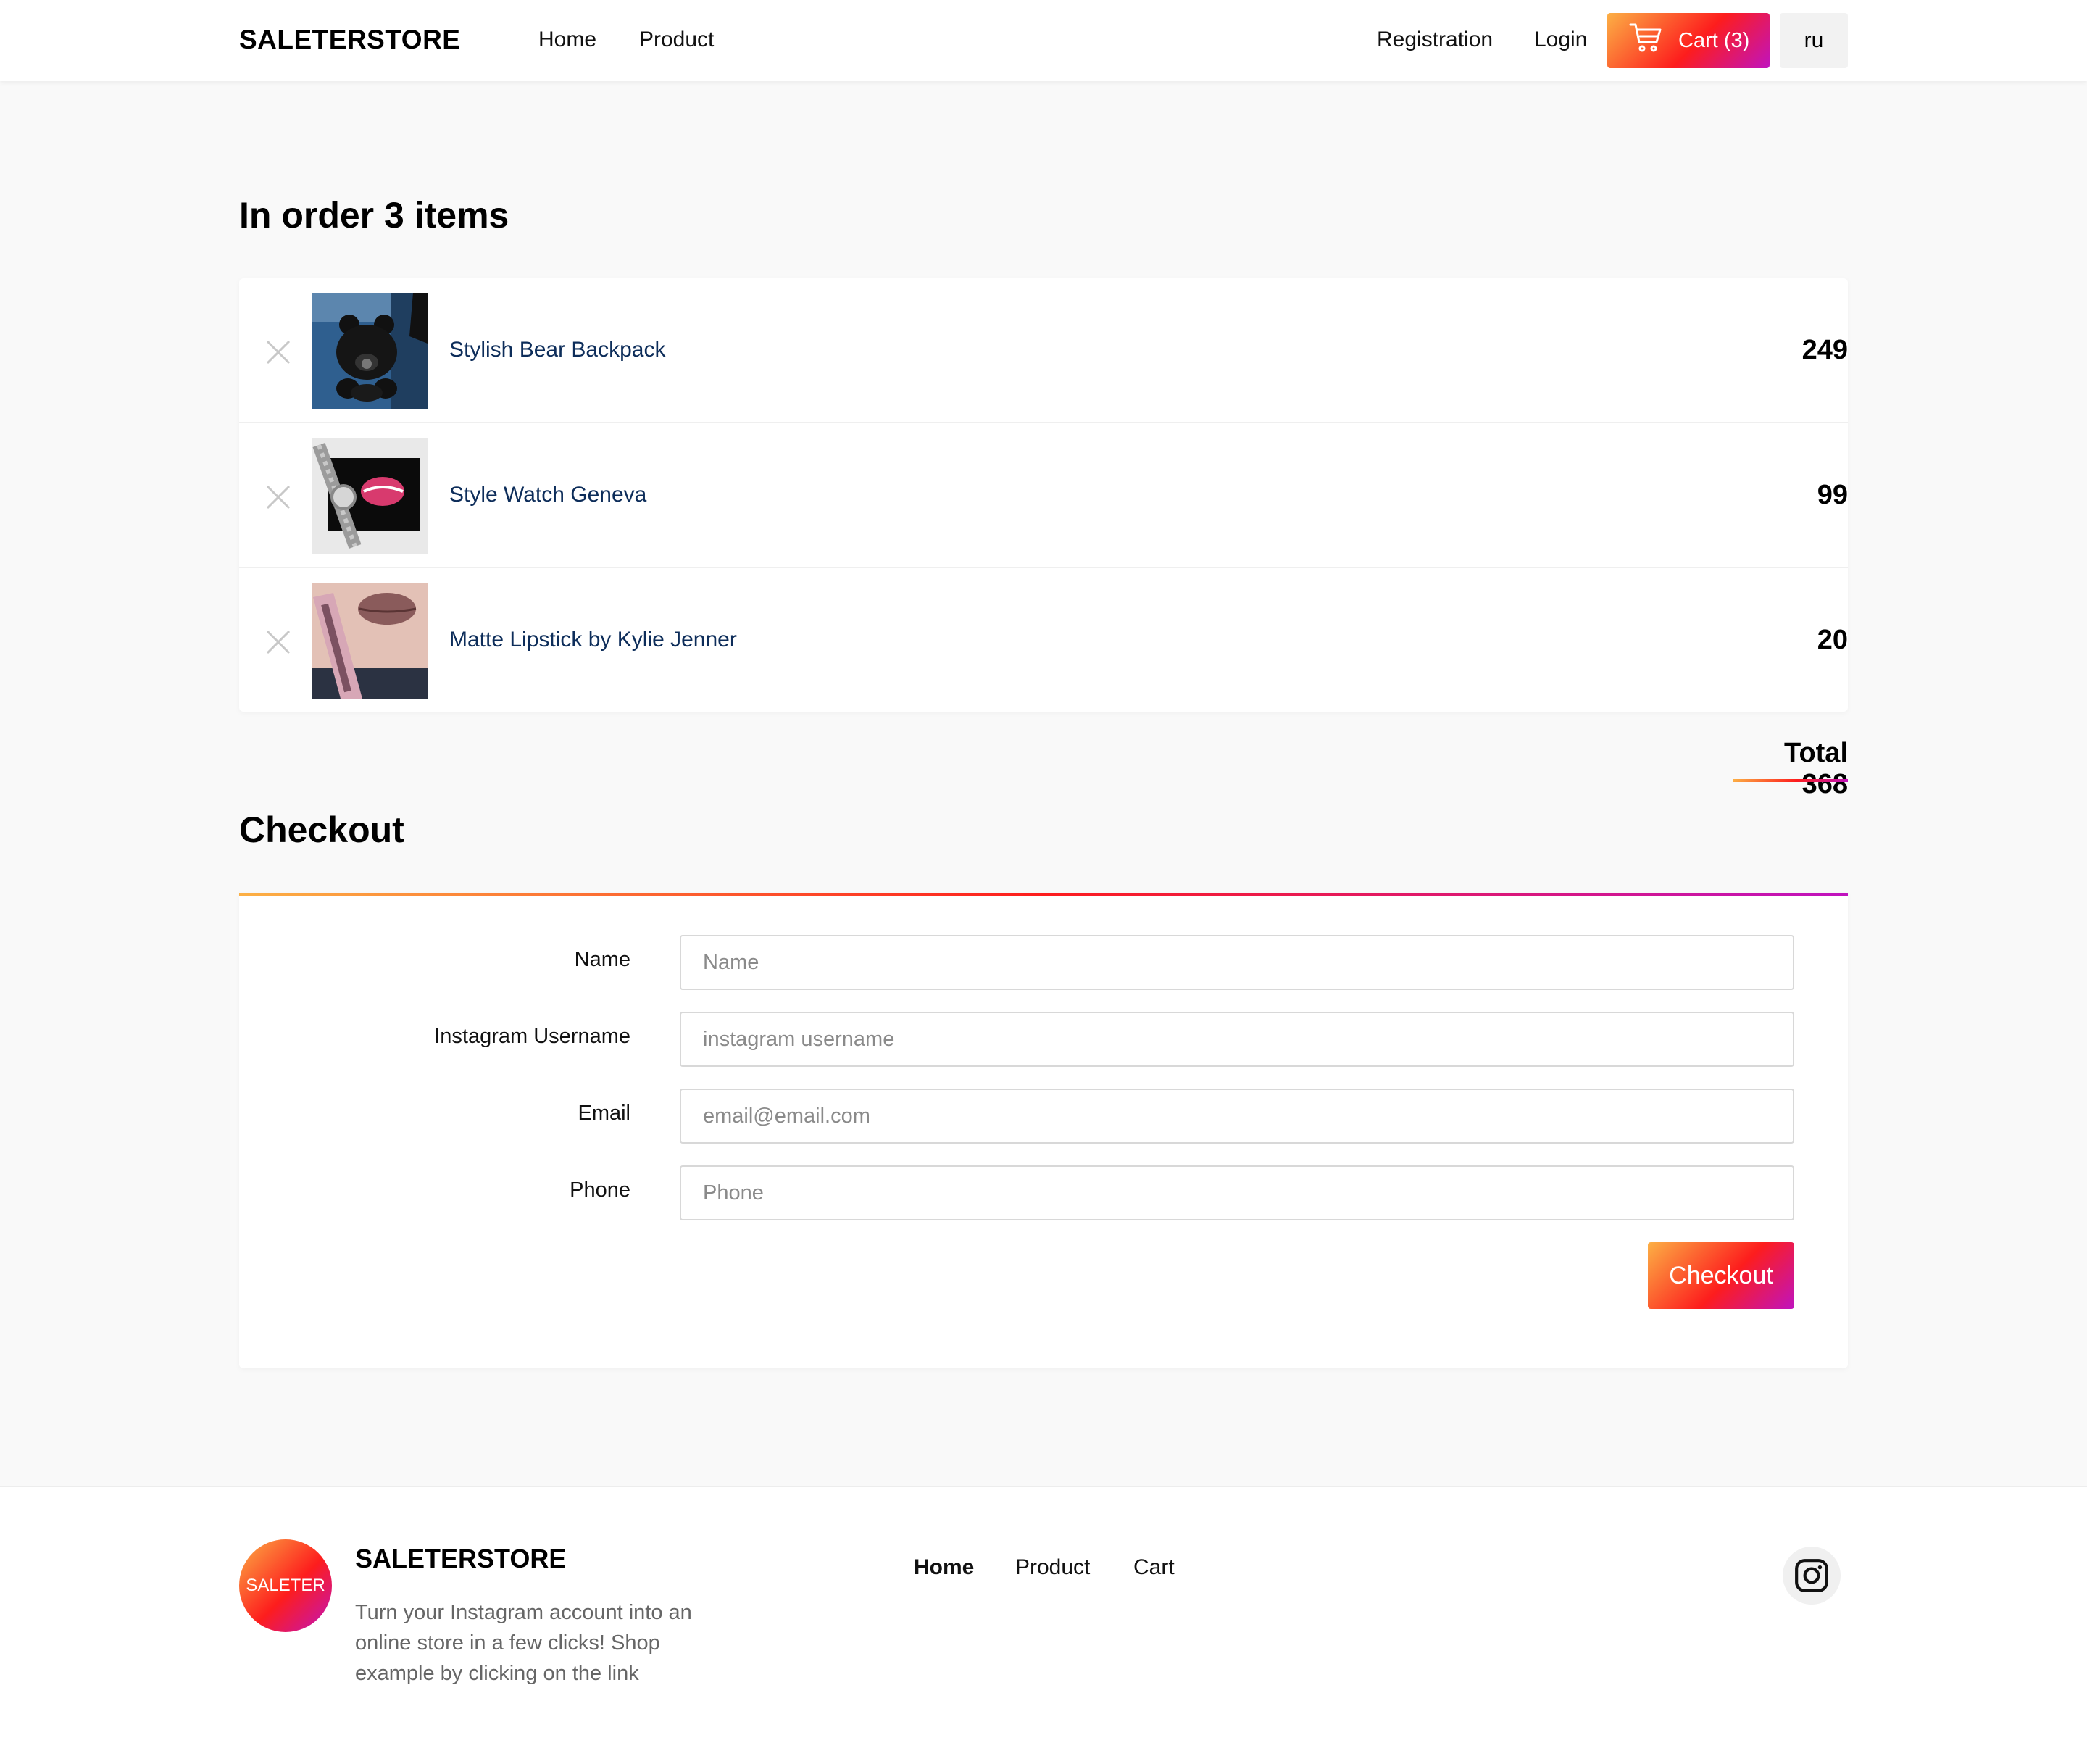 This screenshot has width=2087, height=1764. Describe the element at coordinates (374, 215) in the screenshot. I see `order-title: In order 3 items` at that location.